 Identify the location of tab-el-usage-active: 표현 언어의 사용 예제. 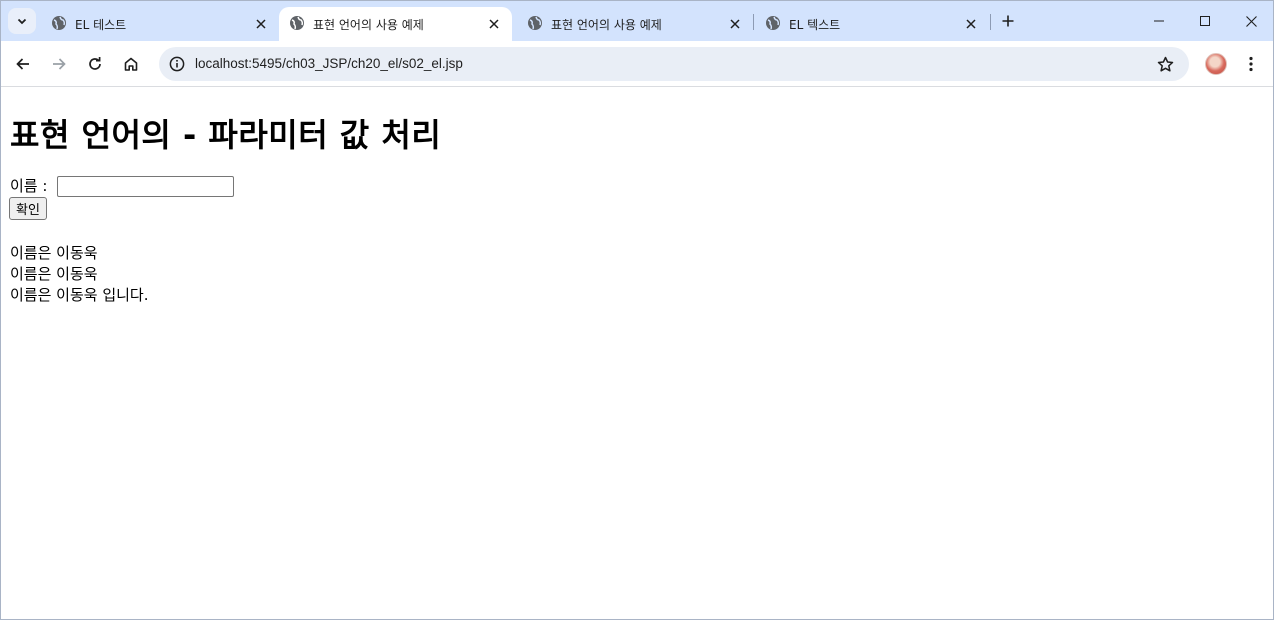
(395, 24).